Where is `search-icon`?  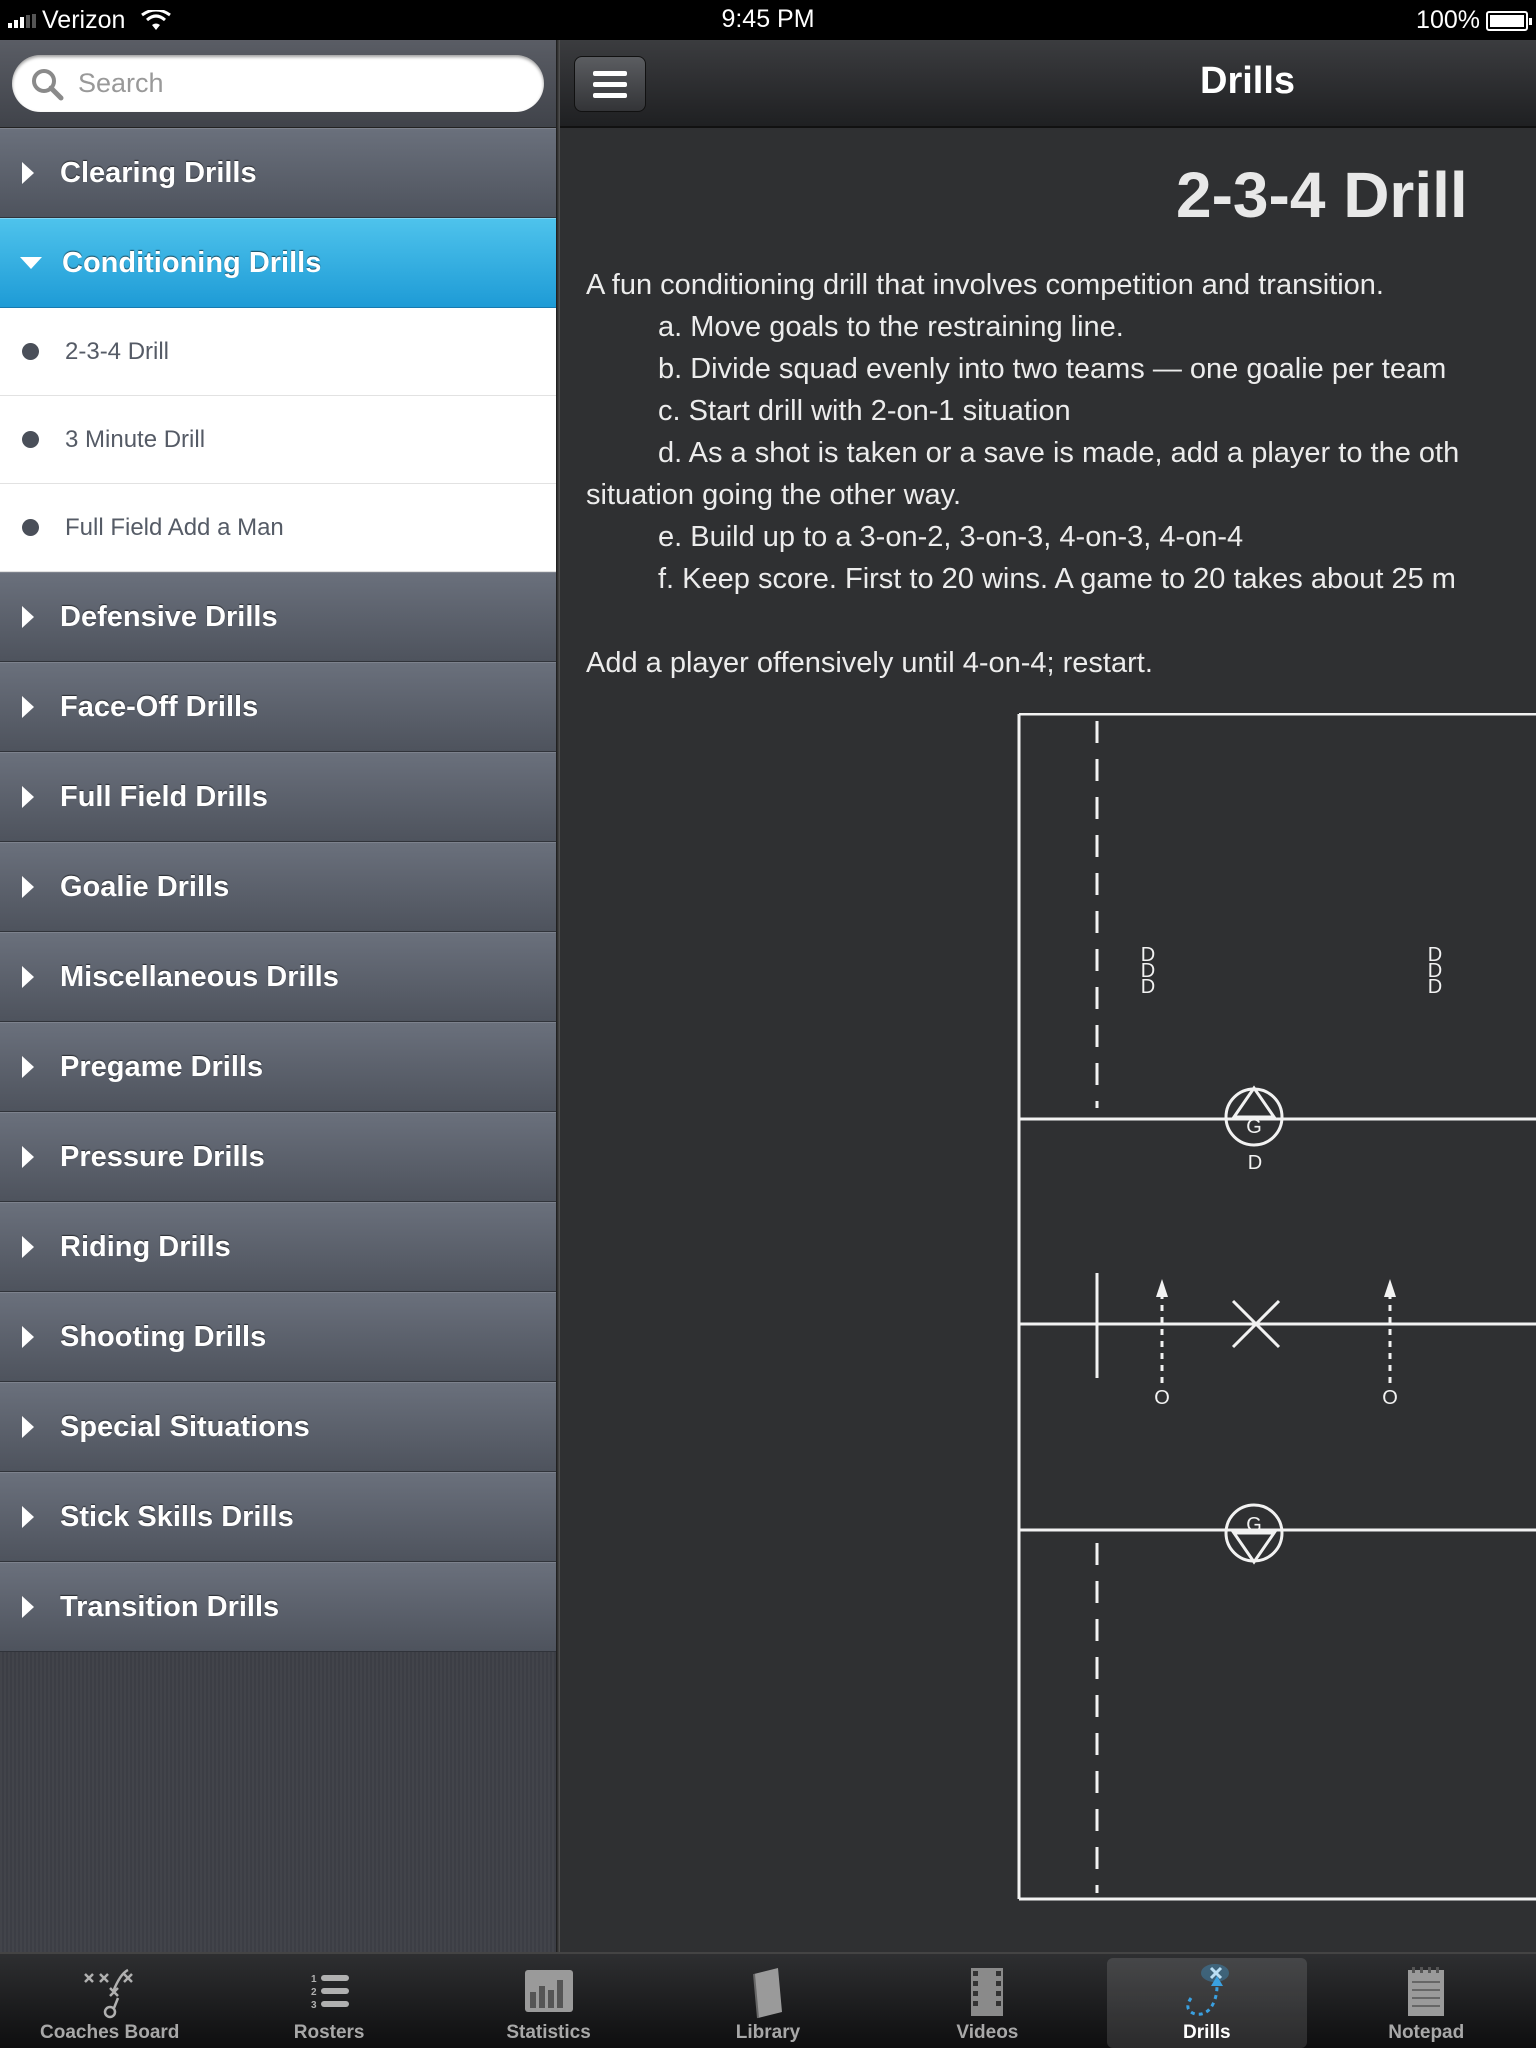
search-icon is located at coordinates (48, 84).